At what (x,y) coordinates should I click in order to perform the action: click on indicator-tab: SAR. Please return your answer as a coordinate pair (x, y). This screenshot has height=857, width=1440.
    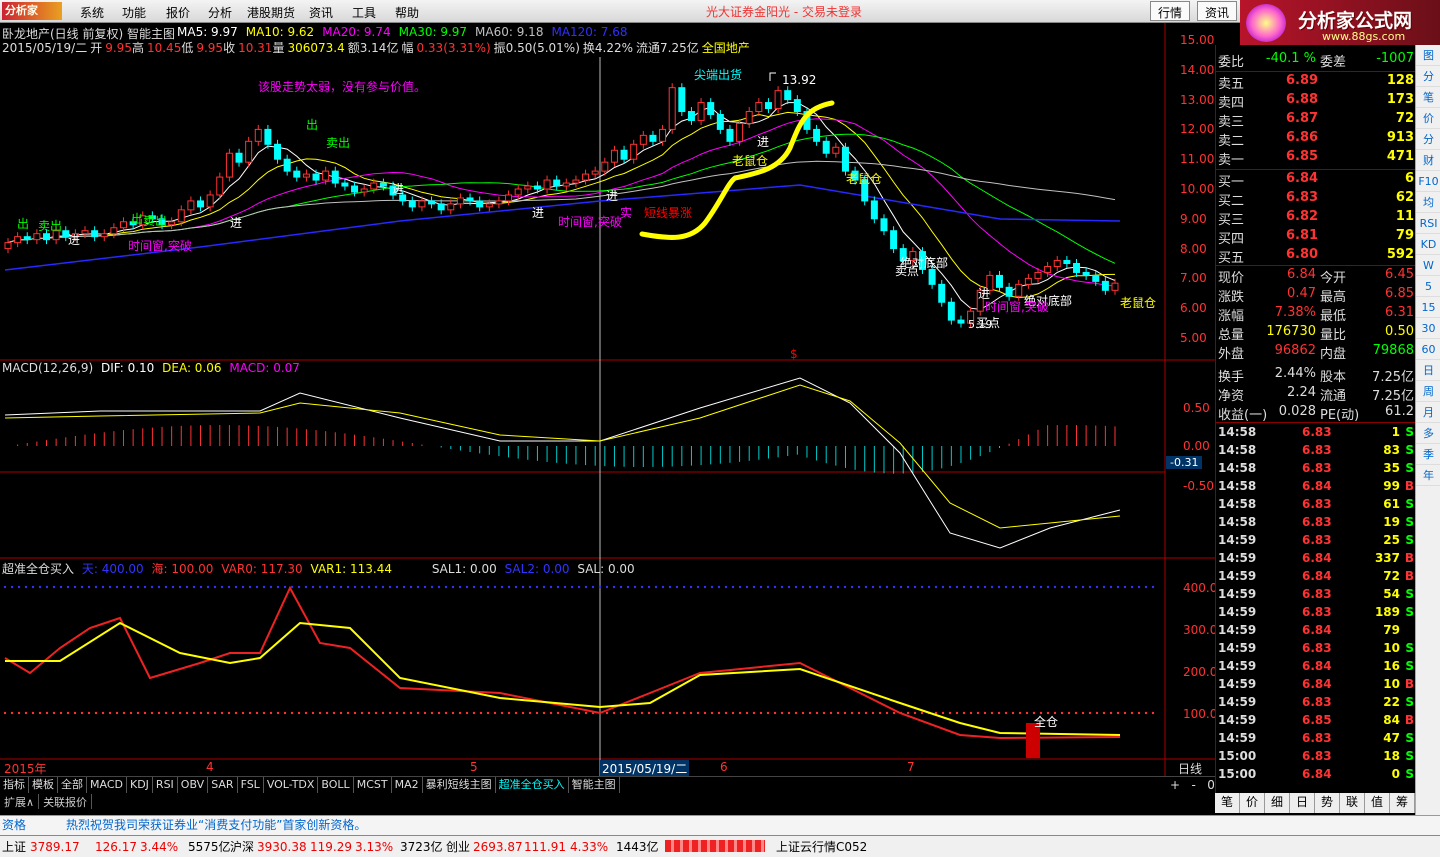
    Looking at the image, I should click on (223, 785).